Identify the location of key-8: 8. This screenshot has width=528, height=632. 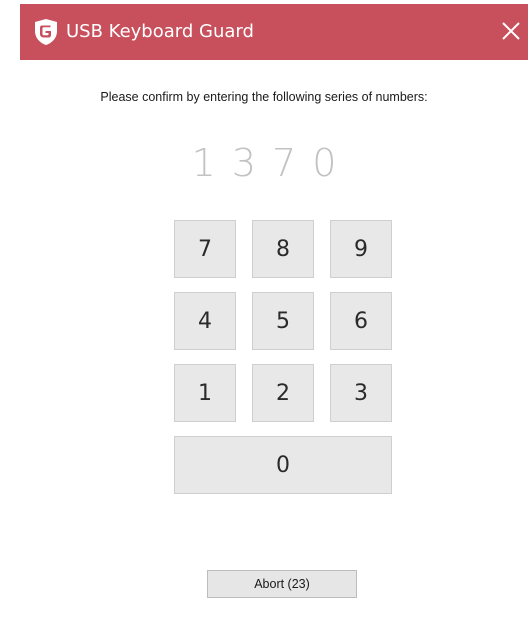
(283, 249).